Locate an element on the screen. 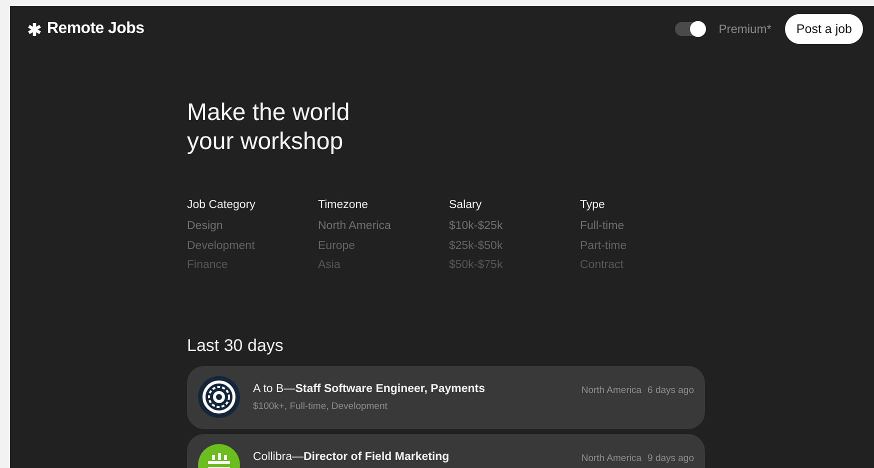 The height and width of the screenshot is (468, 874). filter-option: North America is located at coordinates (383, 226).